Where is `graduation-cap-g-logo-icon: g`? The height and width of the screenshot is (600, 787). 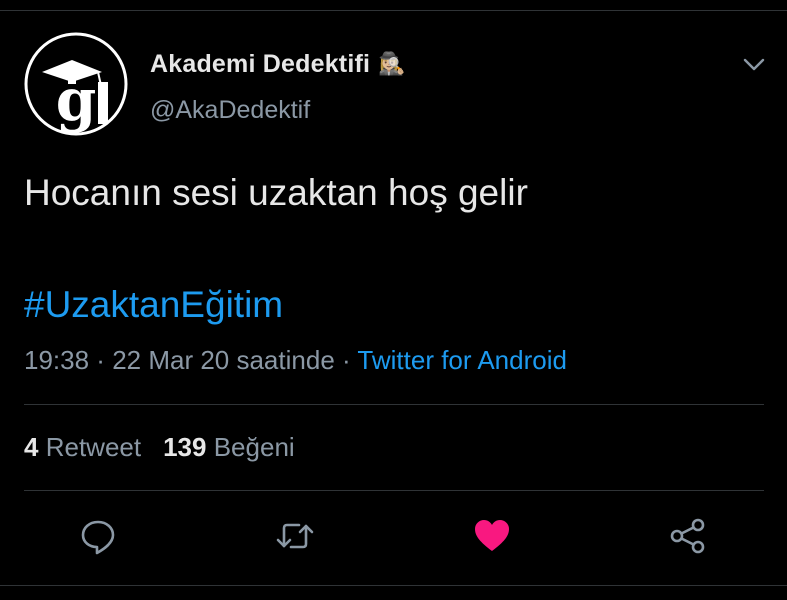
graduation-cap-g-logo-icon: g is located at coordinates (76, 84).